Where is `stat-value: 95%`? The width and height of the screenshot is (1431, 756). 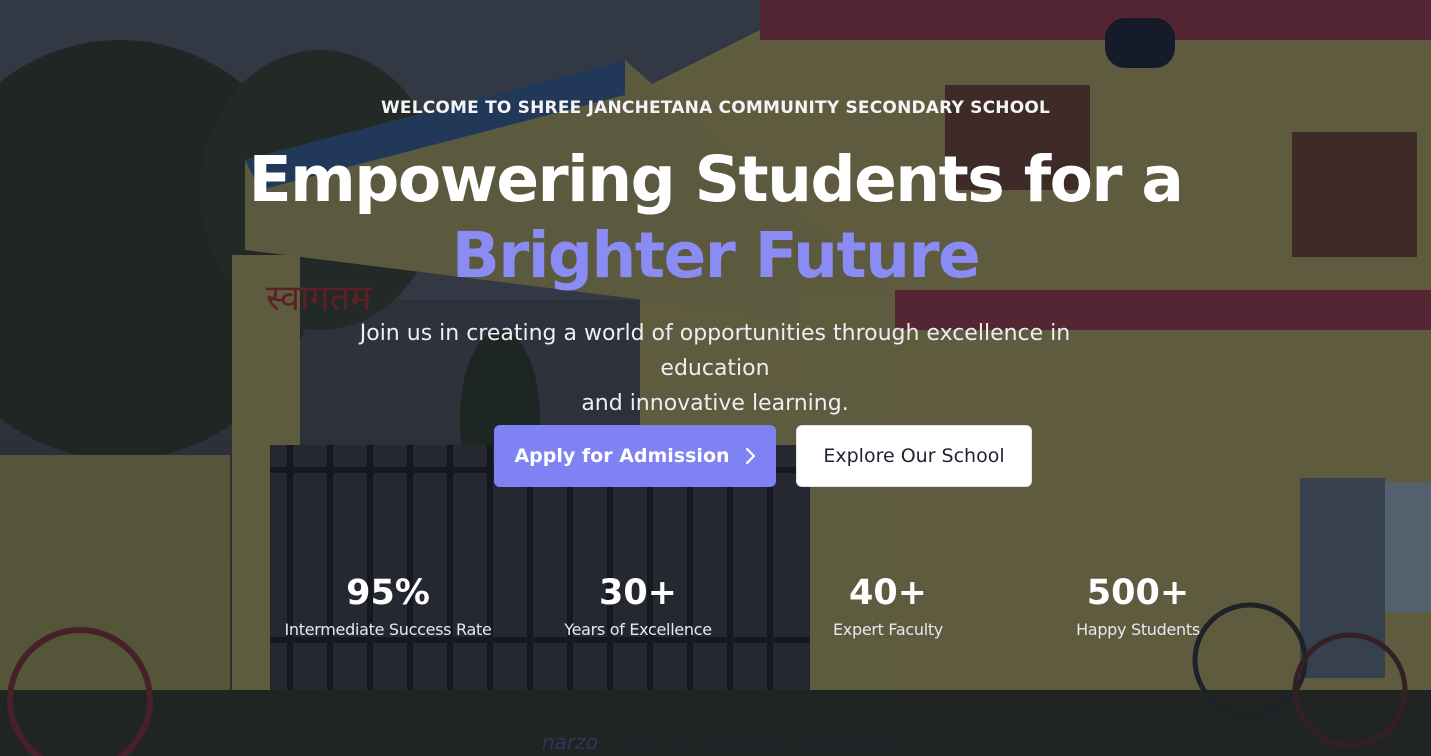 stat-value: 95% is located at coordinates (388, 593).